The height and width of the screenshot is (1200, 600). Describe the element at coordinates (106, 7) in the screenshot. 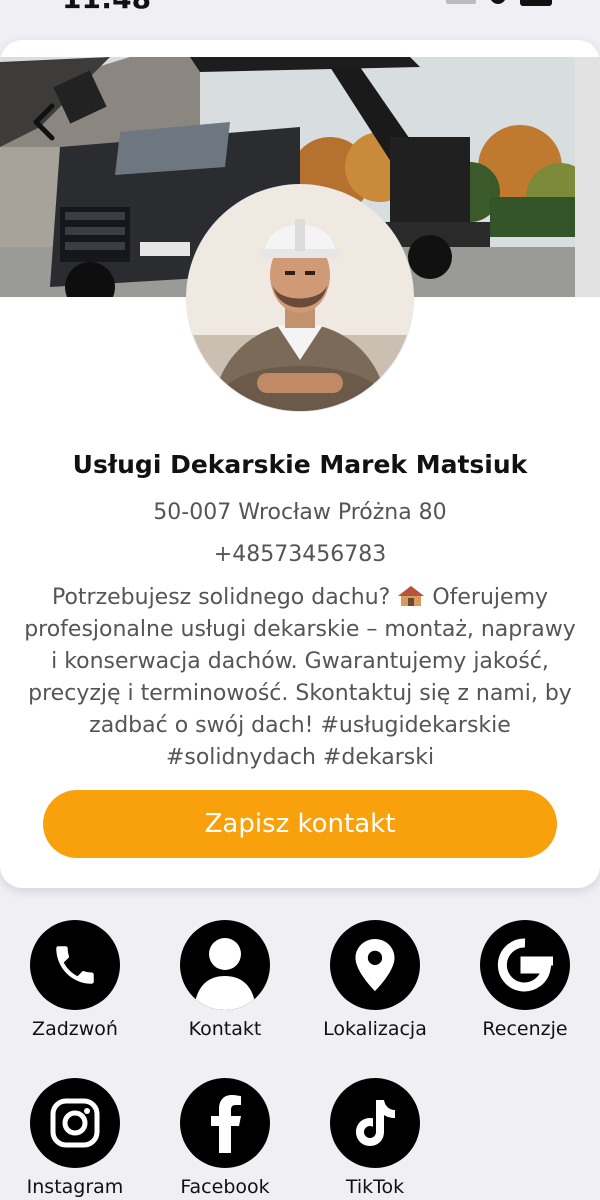

I see `status-time: 11:48` at that location.